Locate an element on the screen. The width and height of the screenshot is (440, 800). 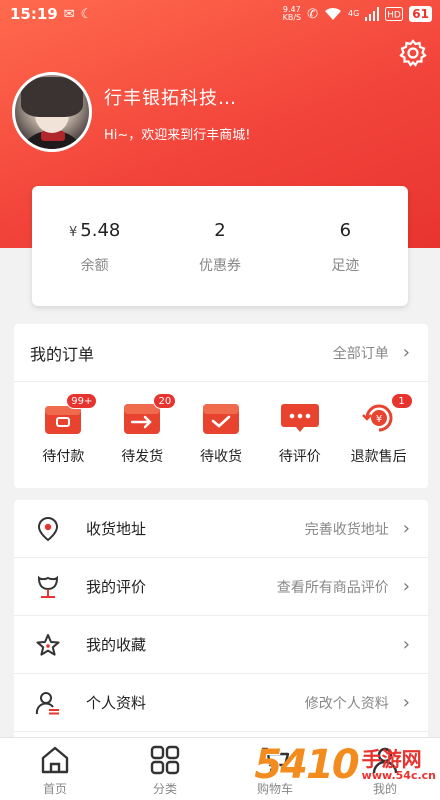
stat-label: 足迹 is located at coordinates (345, 266).